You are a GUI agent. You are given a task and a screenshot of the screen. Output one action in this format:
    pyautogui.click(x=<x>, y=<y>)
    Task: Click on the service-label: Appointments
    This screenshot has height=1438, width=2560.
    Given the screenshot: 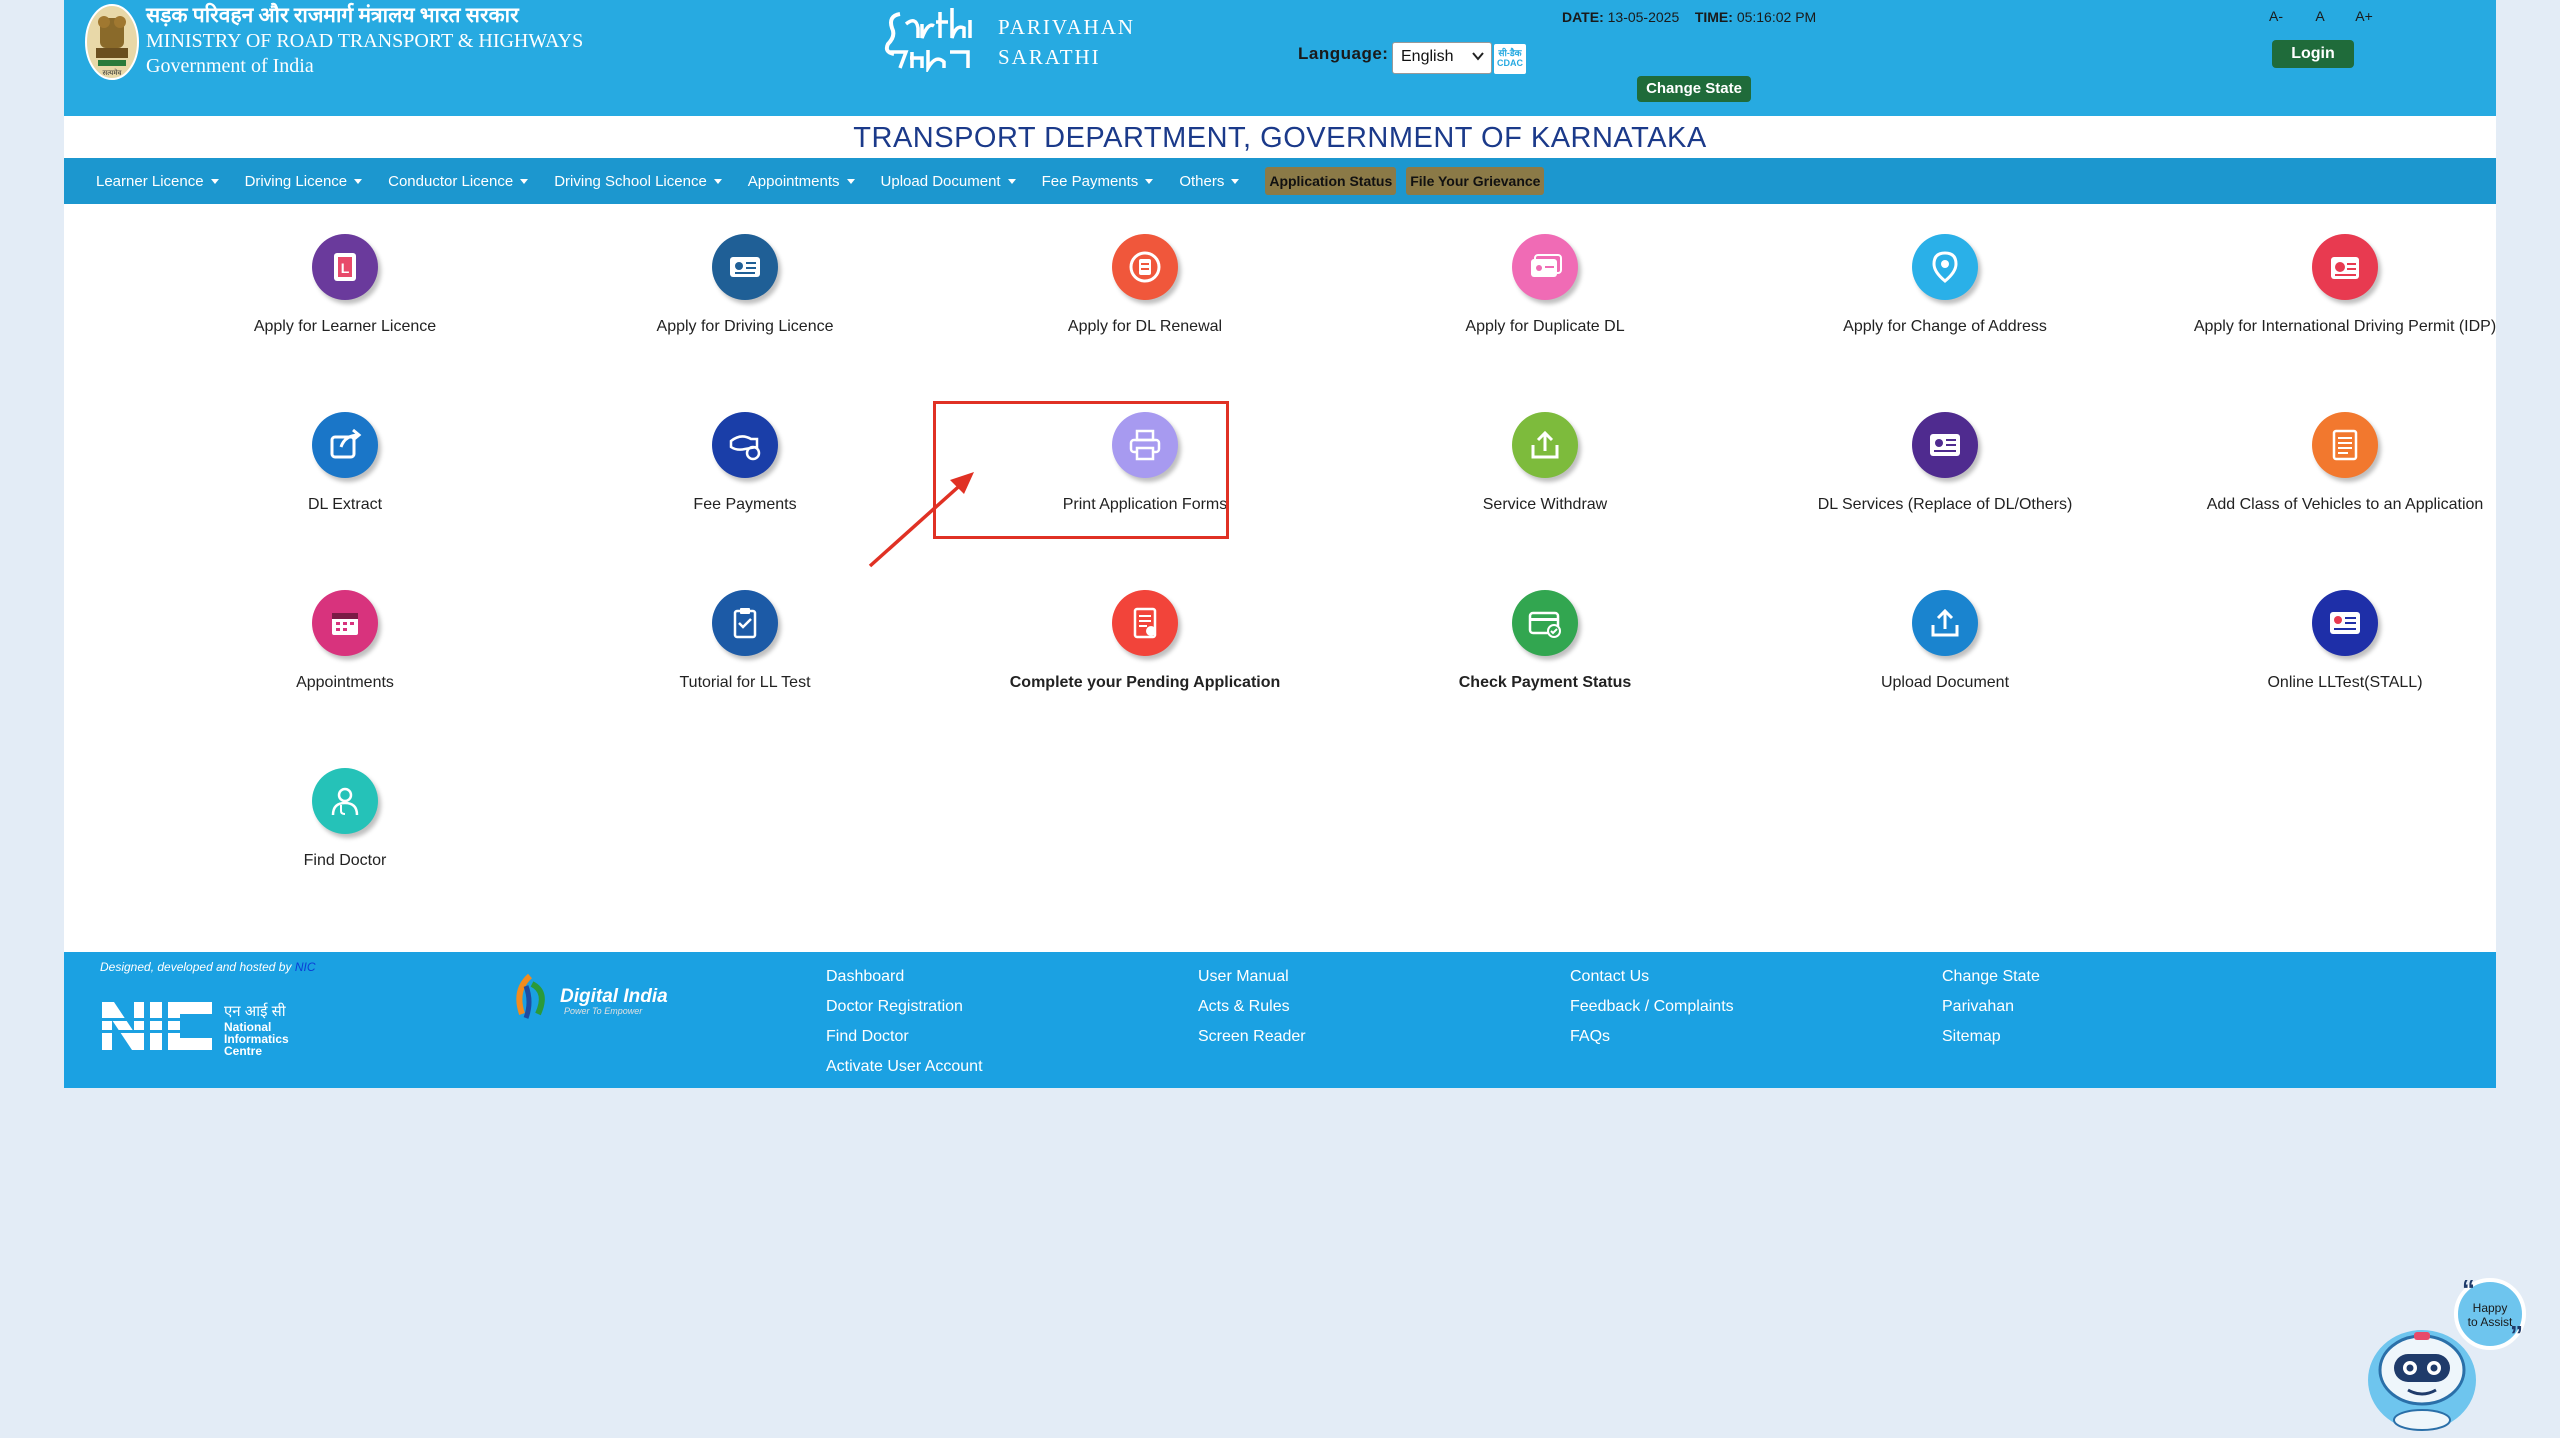 What is the action you would take?
    pyautogui.click(x=345, y=682)
    